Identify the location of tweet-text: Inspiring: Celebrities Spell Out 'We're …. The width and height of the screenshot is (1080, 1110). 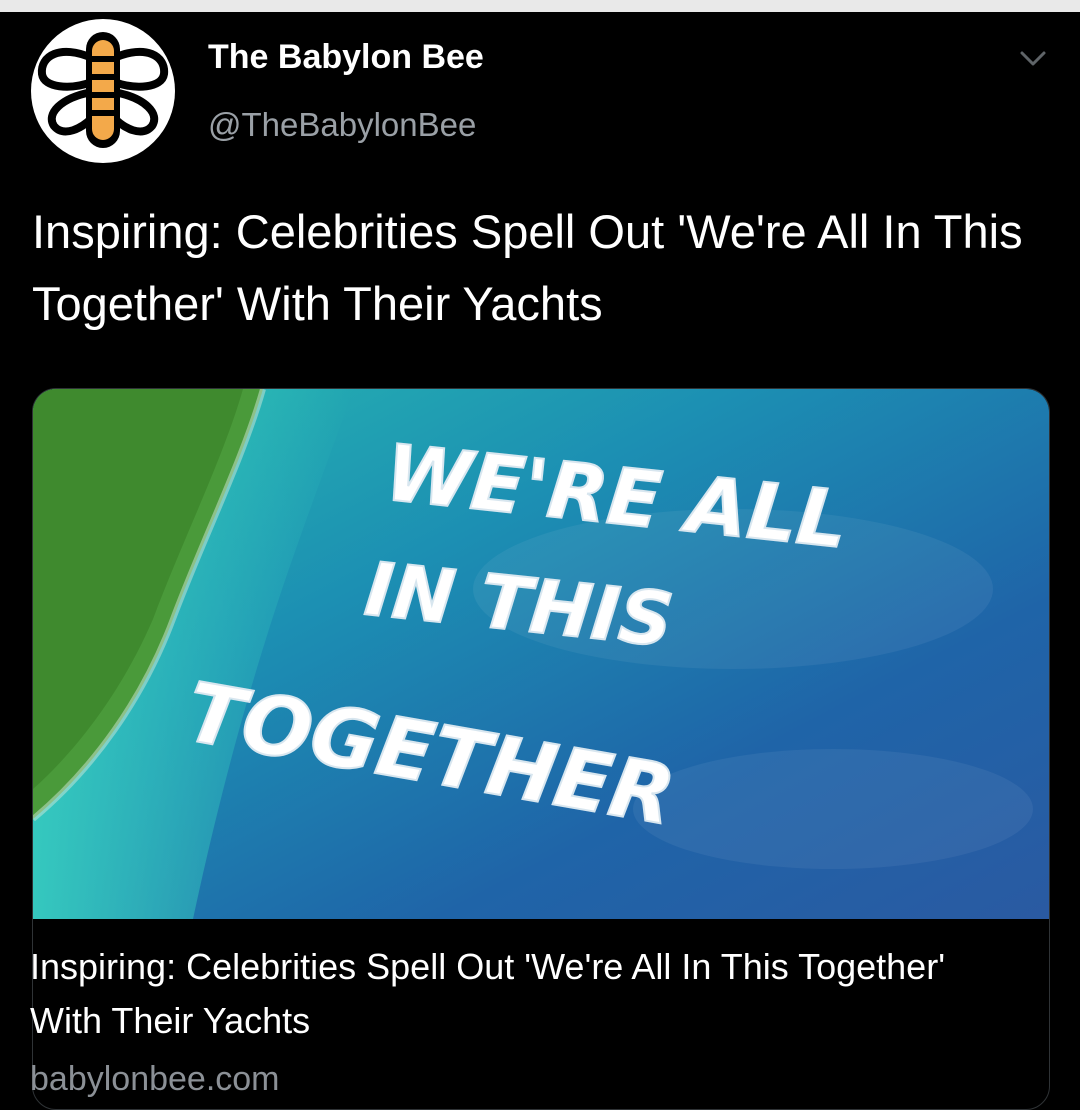
(527, 267).